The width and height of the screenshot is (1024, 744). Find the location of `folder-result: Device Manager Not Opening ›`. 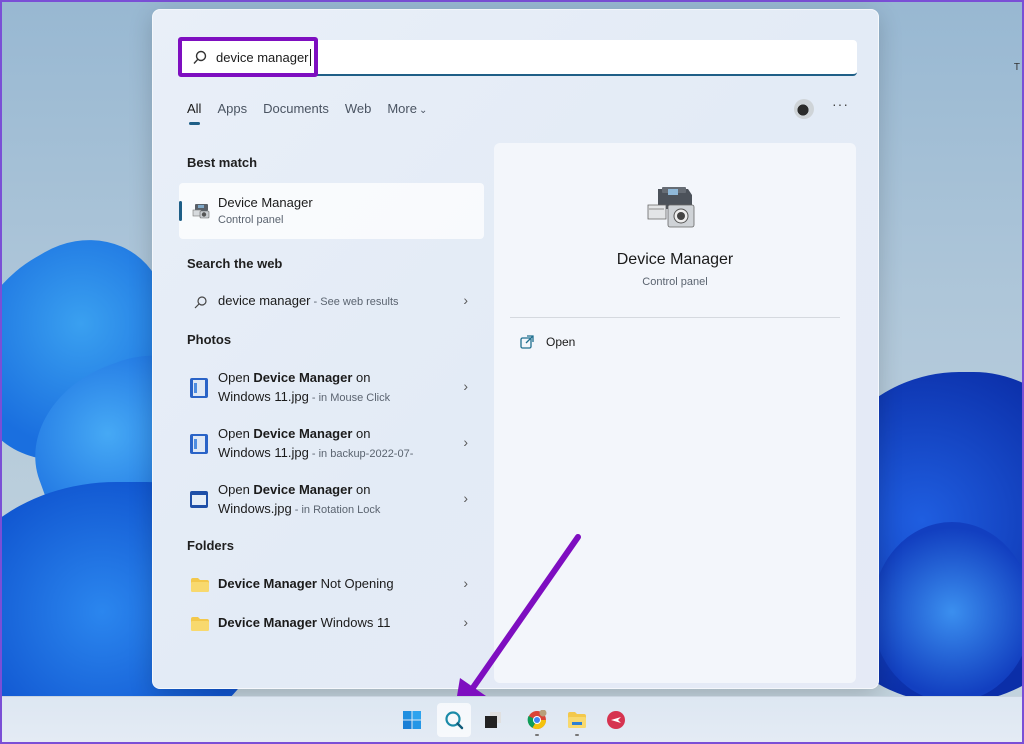

folder-result: Device Manager Not Opening › is located at coordinates (331, 585).